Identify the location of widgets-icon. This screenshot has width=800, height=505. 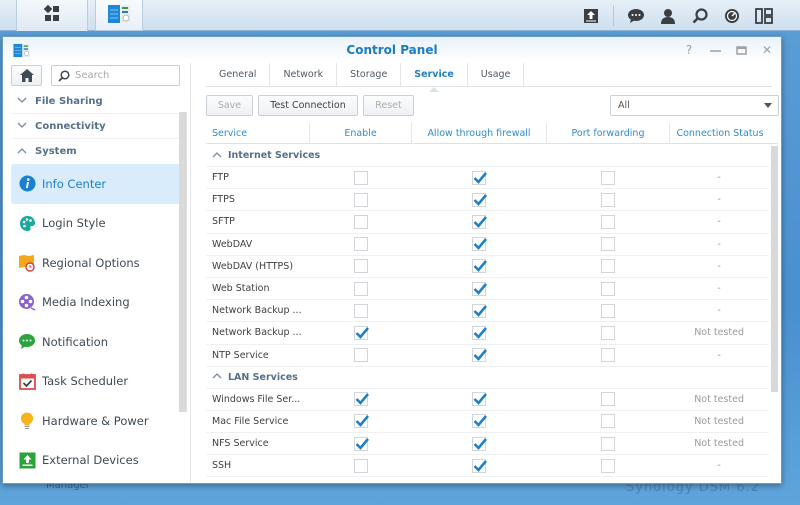
(764, 16).